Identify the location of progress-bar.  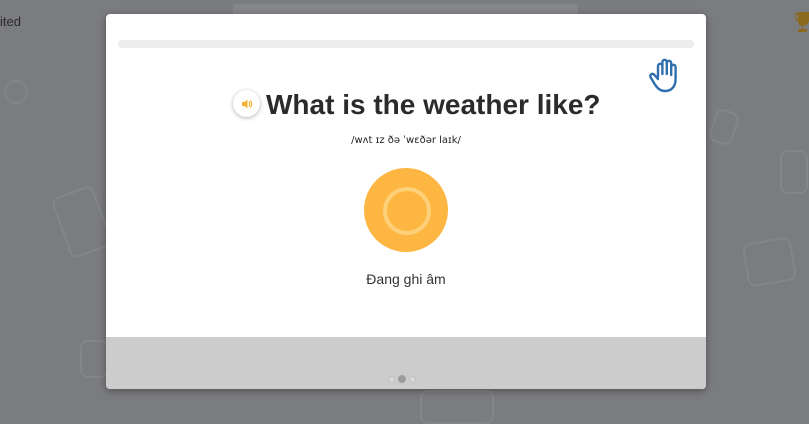
(406, 44).